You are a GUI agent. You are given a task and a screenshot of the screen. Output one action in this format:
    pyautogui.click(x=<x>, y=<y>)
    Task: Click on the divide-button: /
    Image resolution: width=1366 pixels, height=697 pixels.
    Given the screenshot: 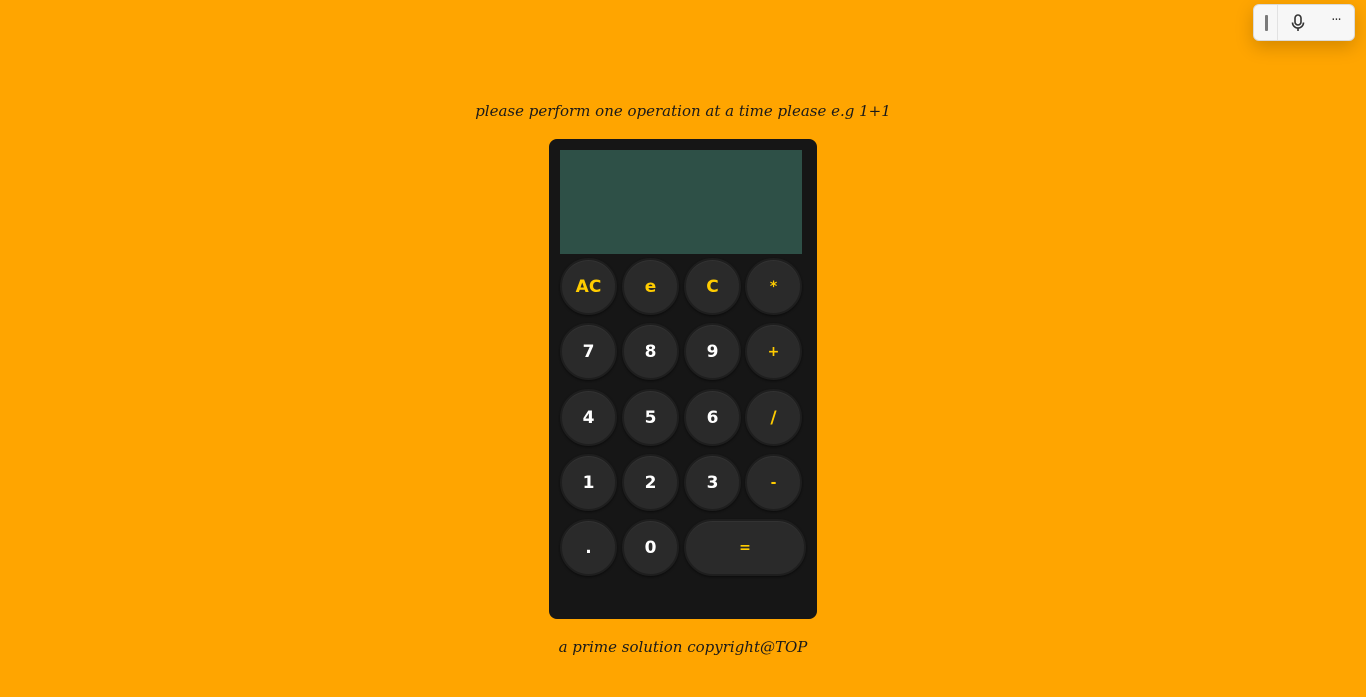 What is the action you would take?
    pyautogui.click(x=773, y=417)
    